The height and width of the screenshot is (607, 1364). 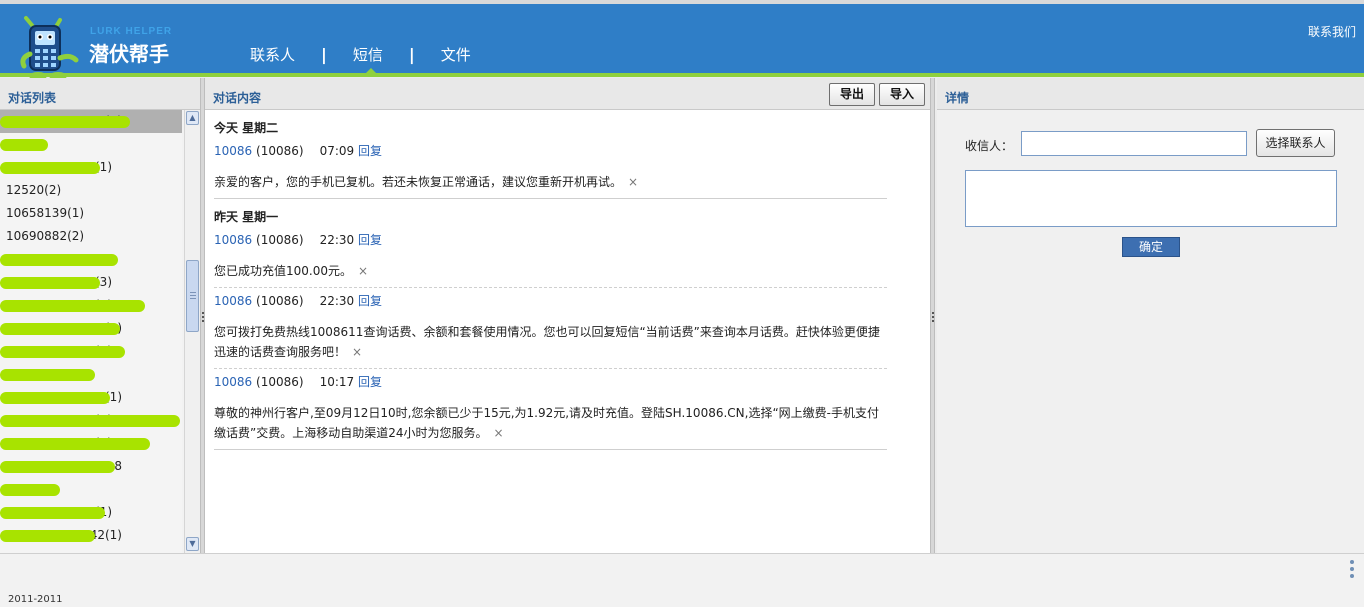 What do you see at coordinates (131, 31) in the screenshot?
I see `logo-subtitle: LURK HELPER` at bounding box center [131, 31].